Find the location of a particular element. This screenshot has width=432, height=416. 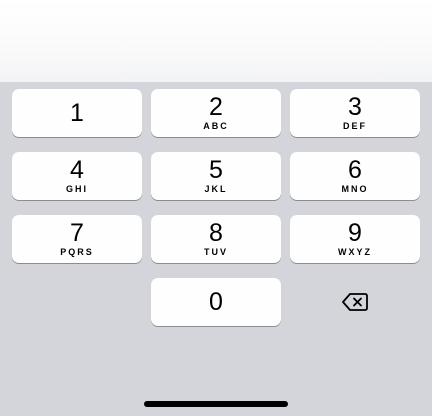

key-letters: JKL is located at coordinates (216, 189).